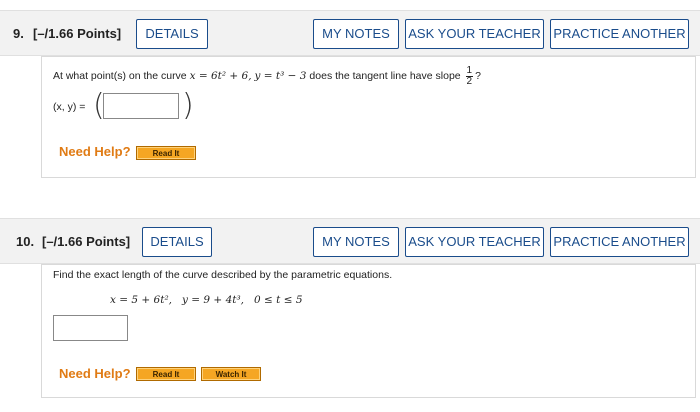 The height and width of the screenshot is (412, 700). Describe the element at coordinates (469, 81) in the screenshot. I see `slope-denominator: 2` at that location.